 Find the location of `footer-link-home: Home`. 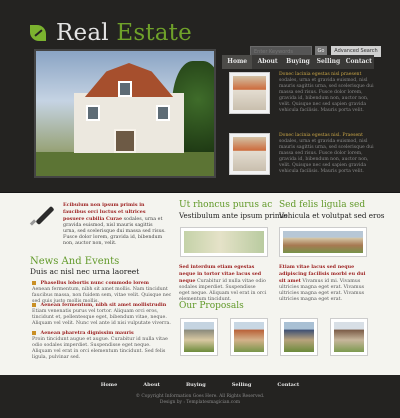

footer-link-home: Home is located at coordinates (109, 385).